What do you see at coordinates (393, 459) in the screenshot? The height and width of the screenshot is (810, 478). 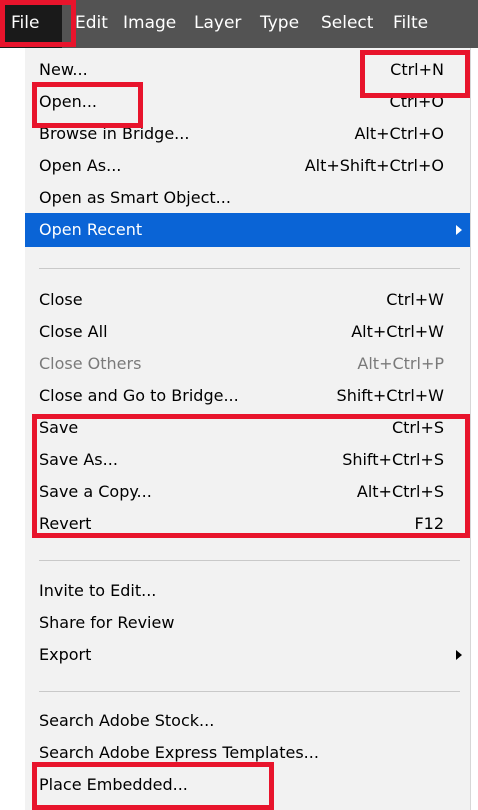 I see `shortcut-label: Shift+Ctrl+S` at bounding box center [393, 459].